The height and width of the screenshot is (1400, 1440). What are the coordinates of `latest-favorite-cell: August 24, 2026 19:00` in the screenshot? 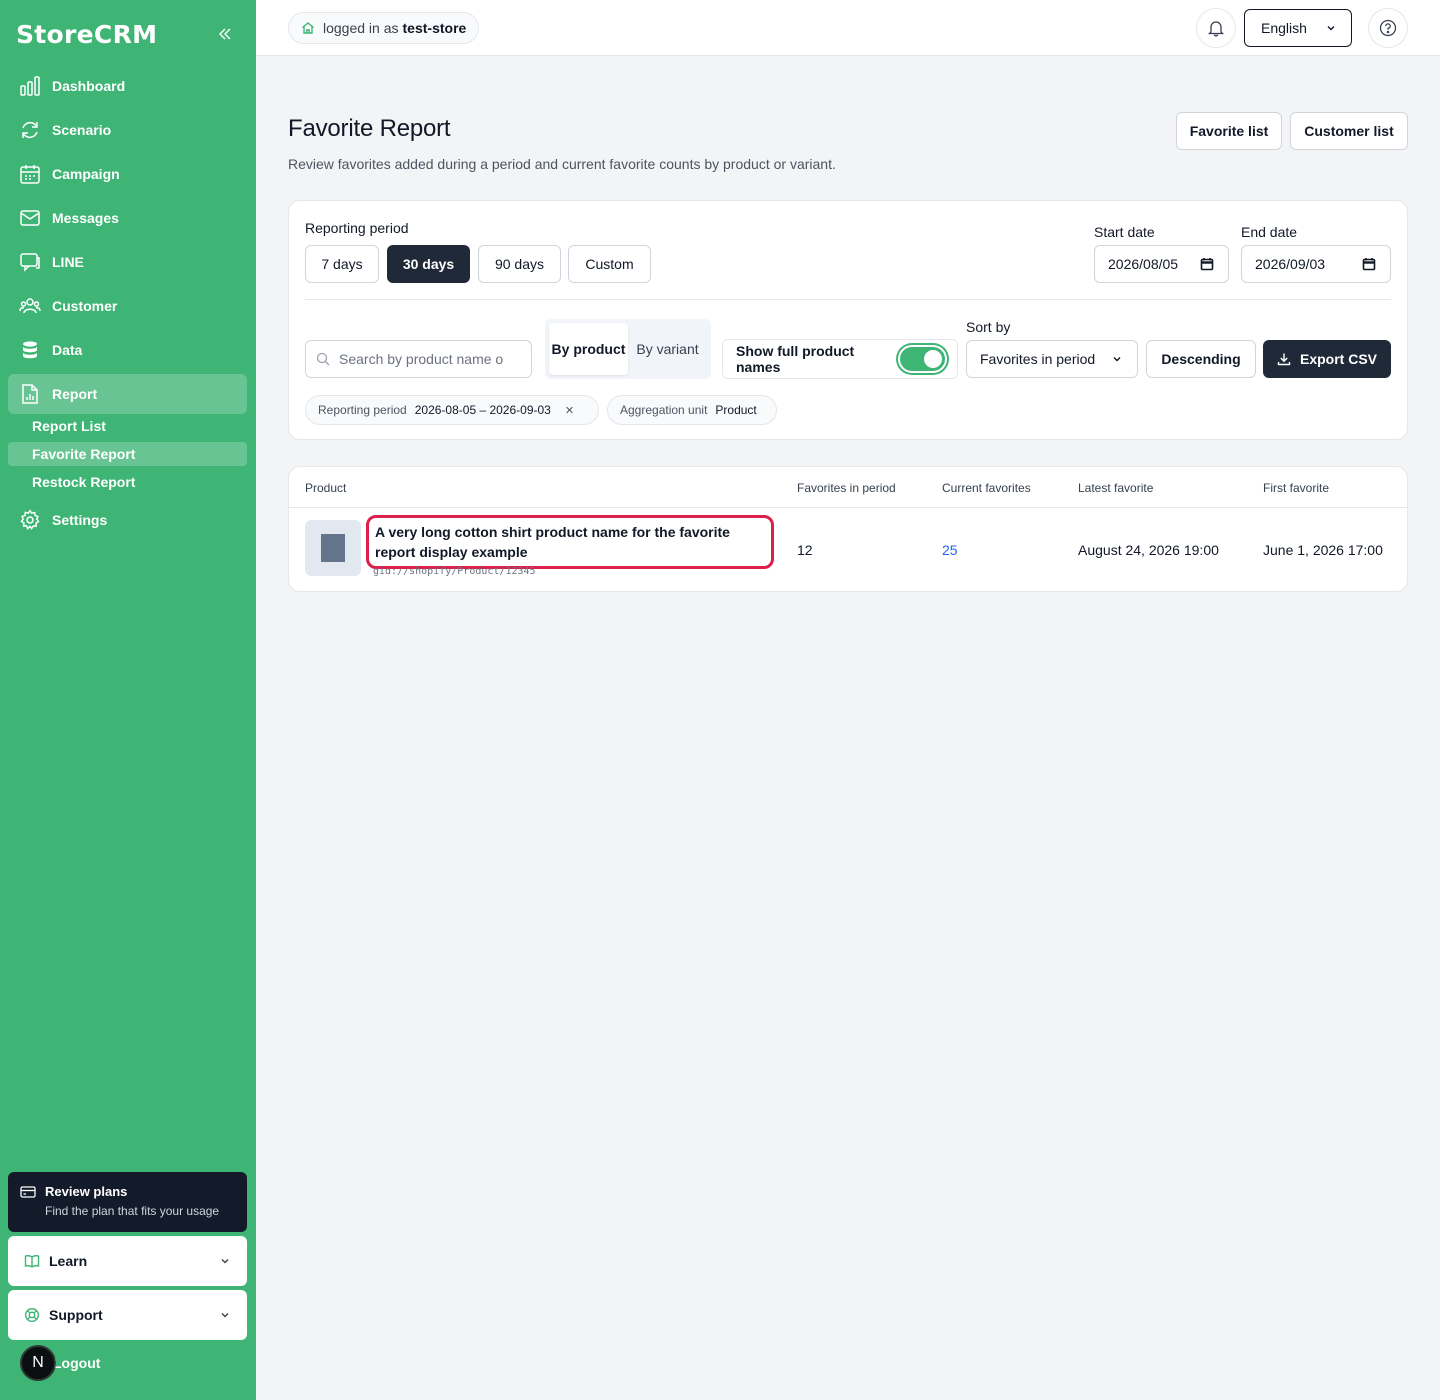 It's located at (1148, 550).